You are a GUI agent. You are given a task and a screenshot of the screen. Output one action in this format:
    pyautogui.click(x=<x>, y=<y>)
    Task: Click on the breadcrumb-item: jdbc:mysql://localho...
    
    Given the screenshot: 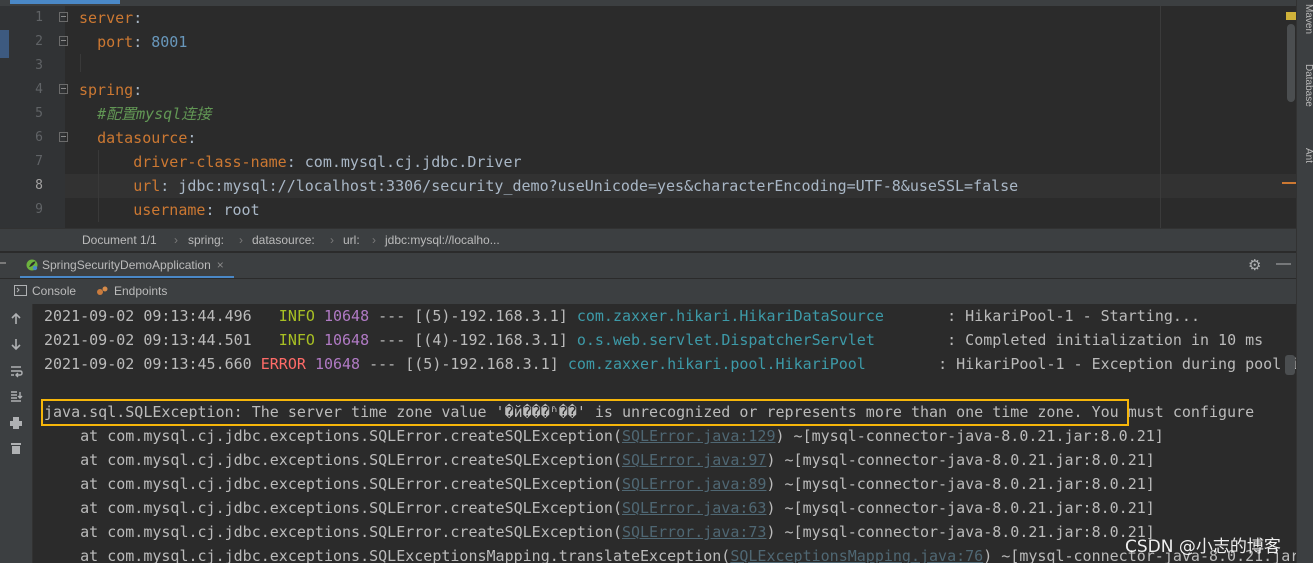 What is the action you would take?
    pyautogui.click(x=442, y=240)
    